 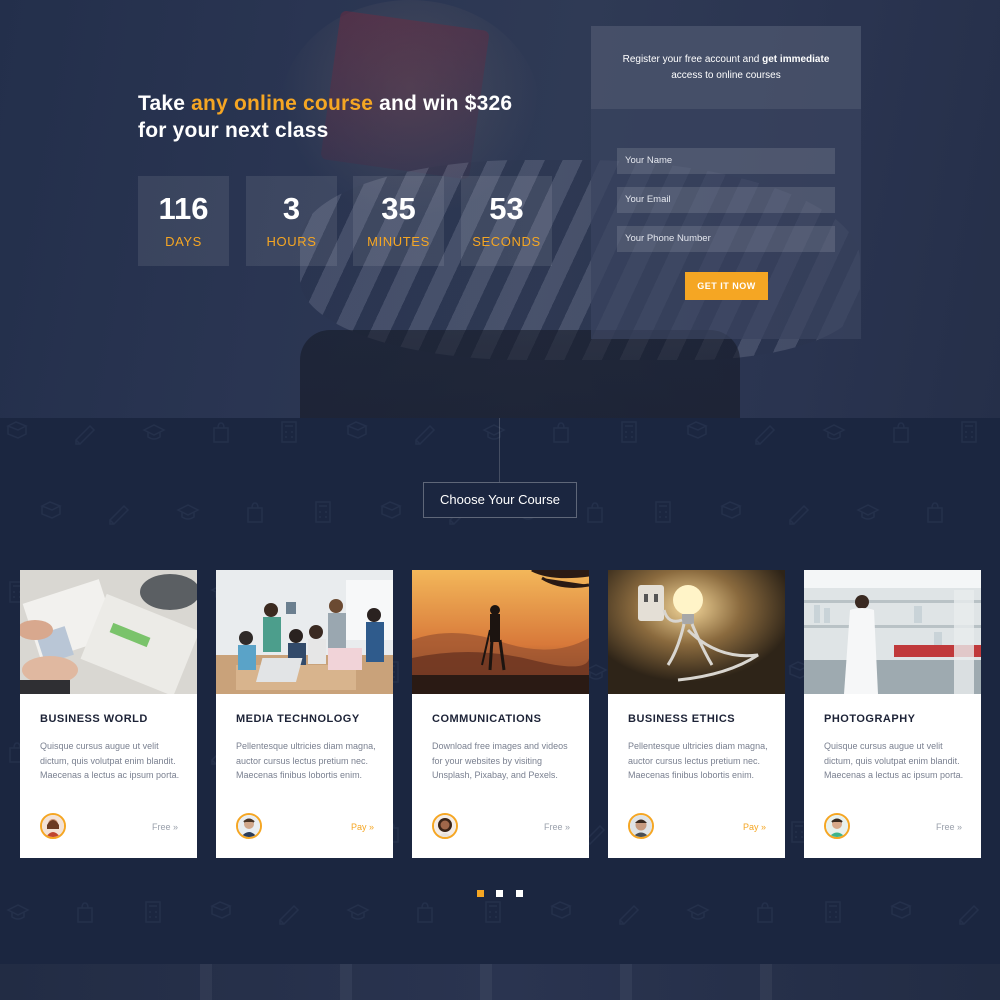 I want to click on choose-course-button: Choose Your Course, so click(x=500, y=500).